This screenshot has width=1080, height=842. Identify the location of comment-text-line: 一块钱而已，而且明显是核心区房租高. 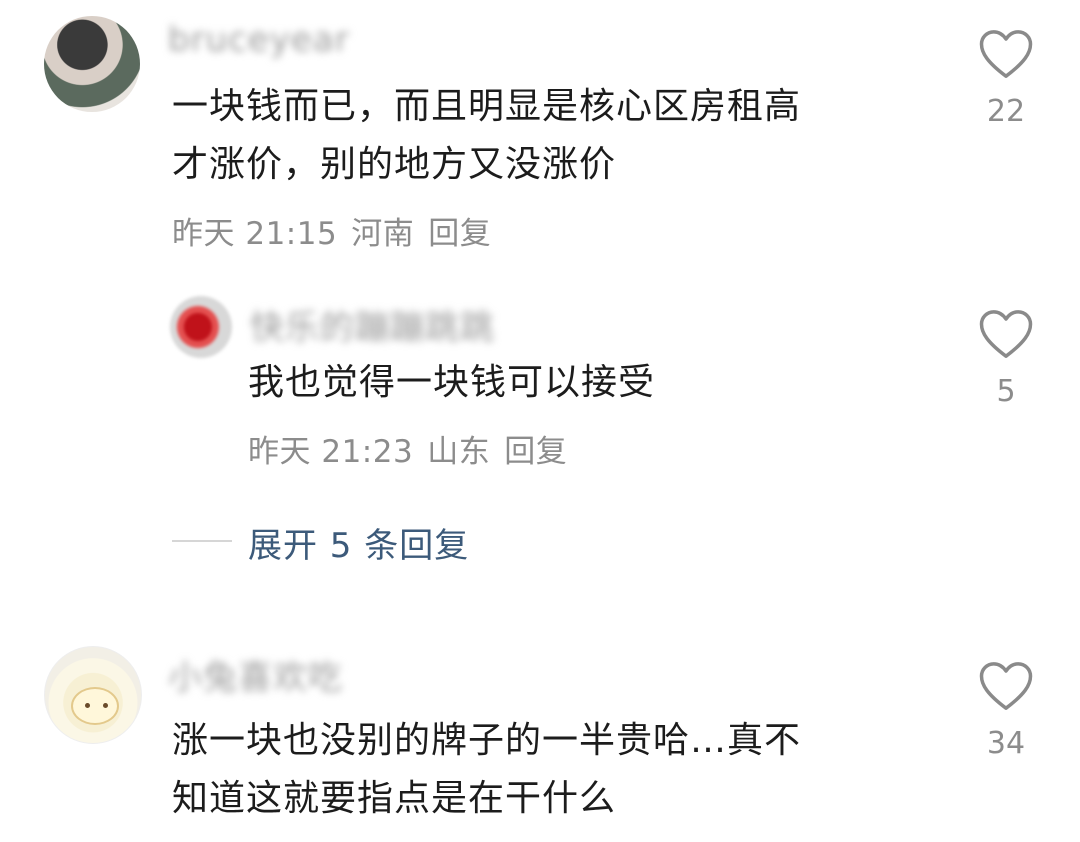
(487, 106).